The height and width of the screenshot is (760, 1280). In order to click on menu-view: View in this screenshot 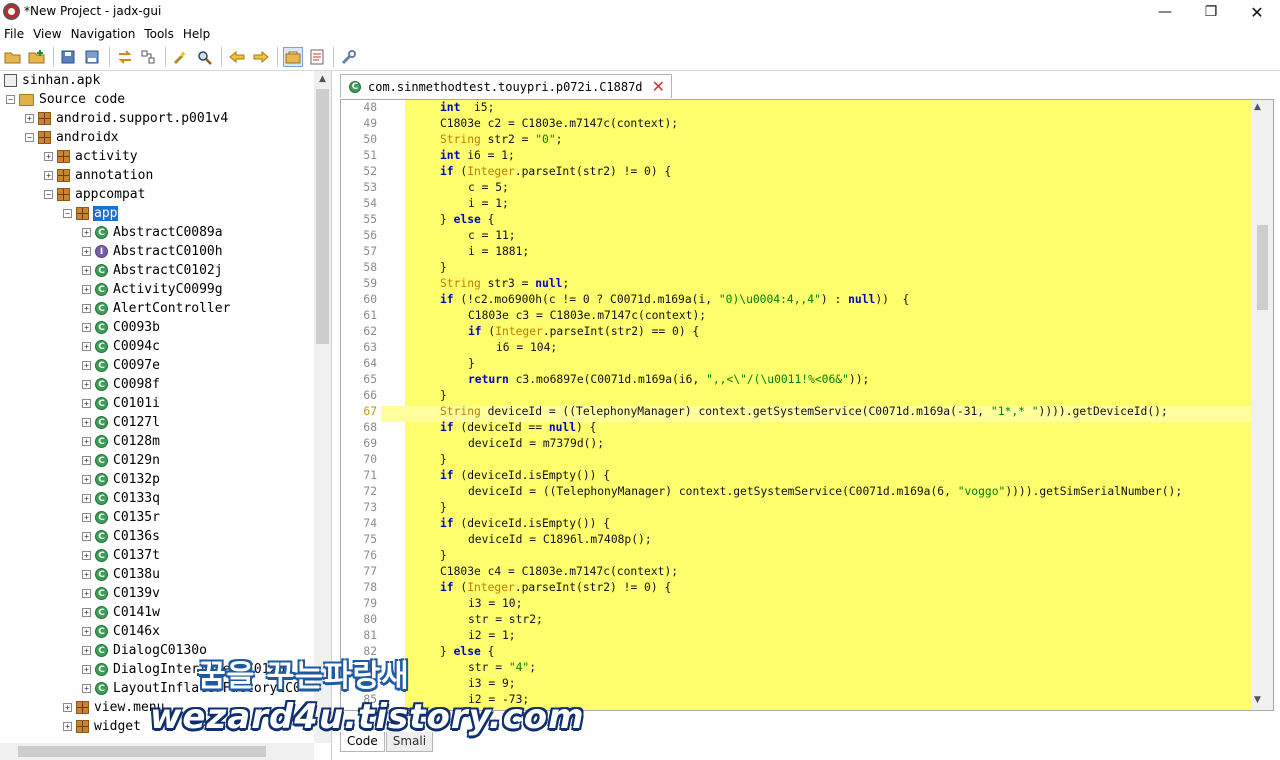, I will do `click(47, 34)`.